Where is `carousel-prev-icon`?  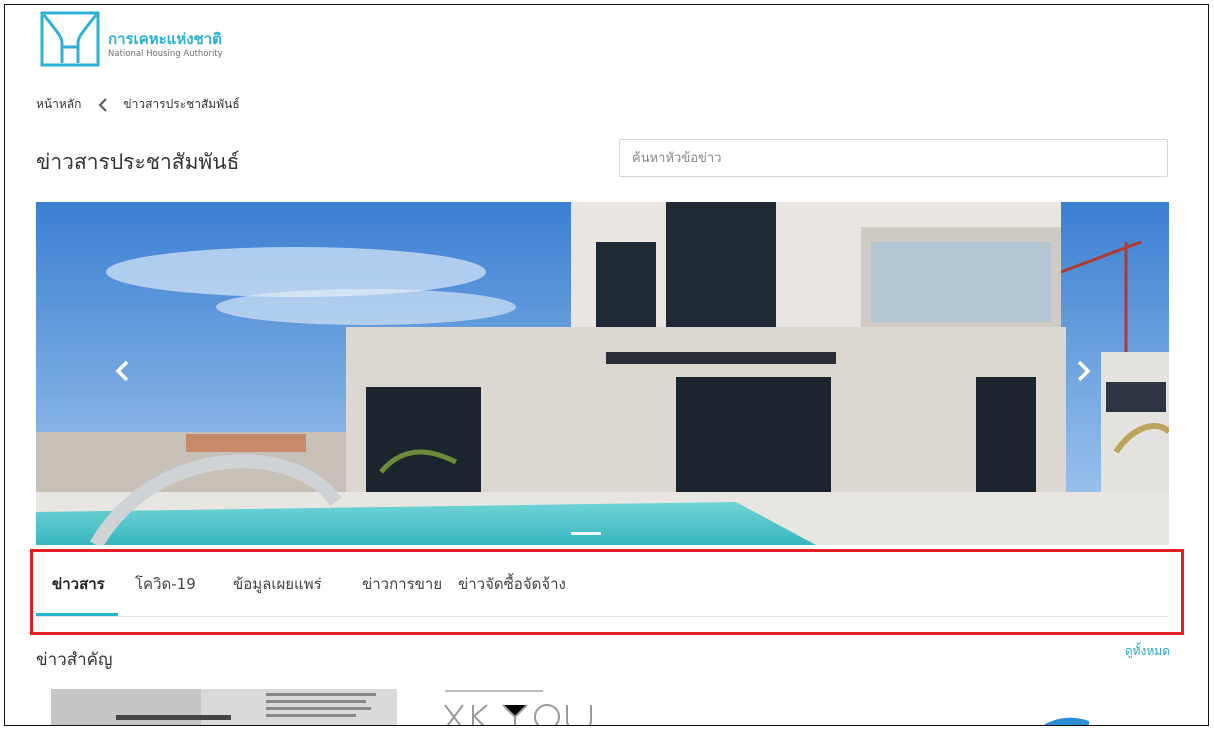 carousel-prev-icon is located at coordinates (123, 371).